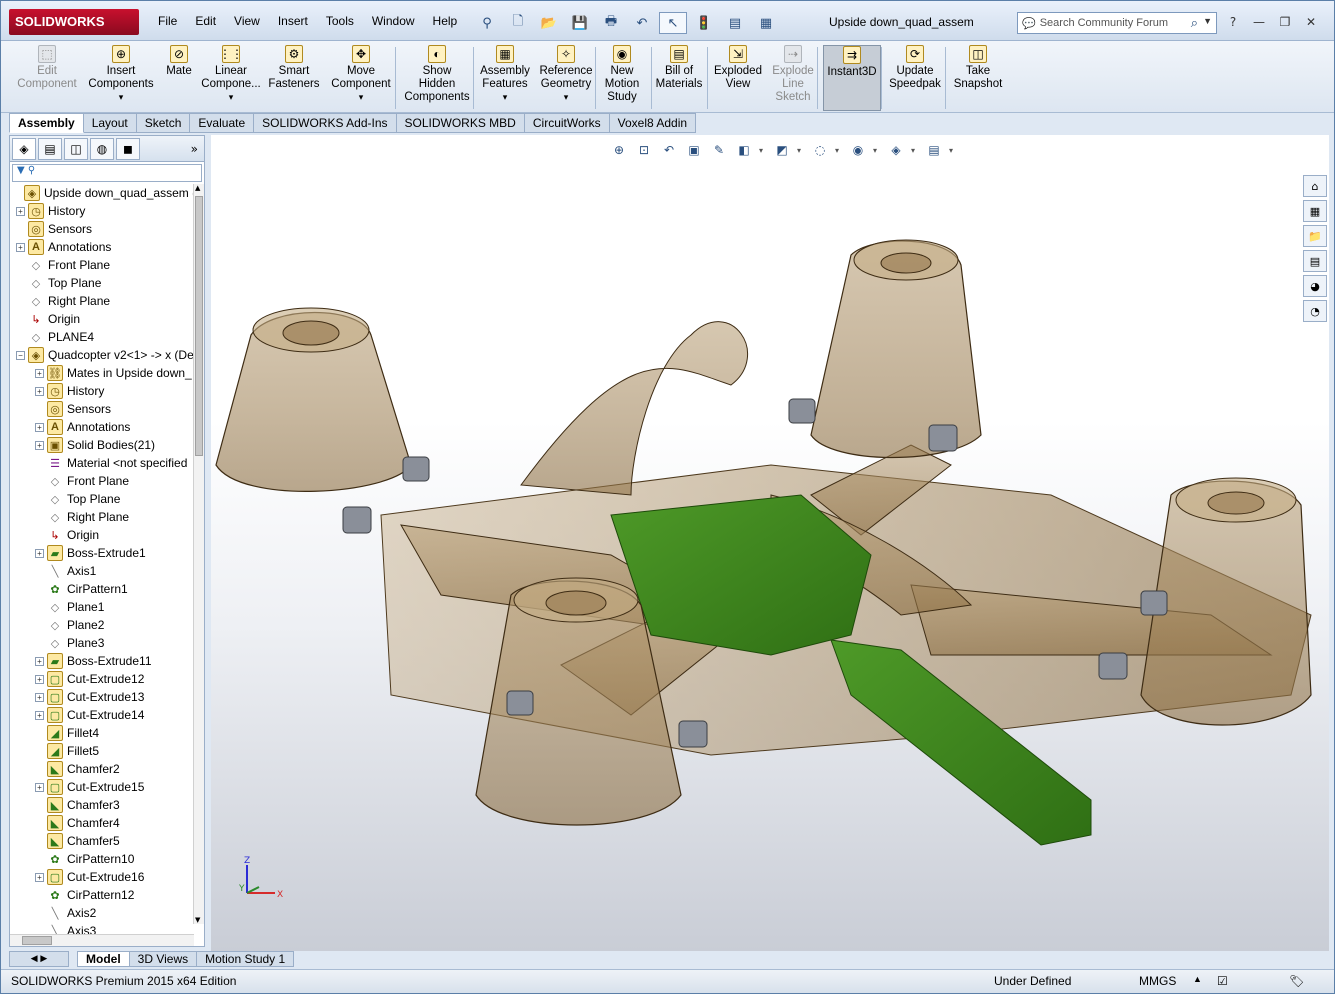 Image resolution: width=1335 pixels, height=994 pixels. Describe the element at coordinates (1296, 981) in the screenshot. I see `tag-icon: 🏷` at that location.